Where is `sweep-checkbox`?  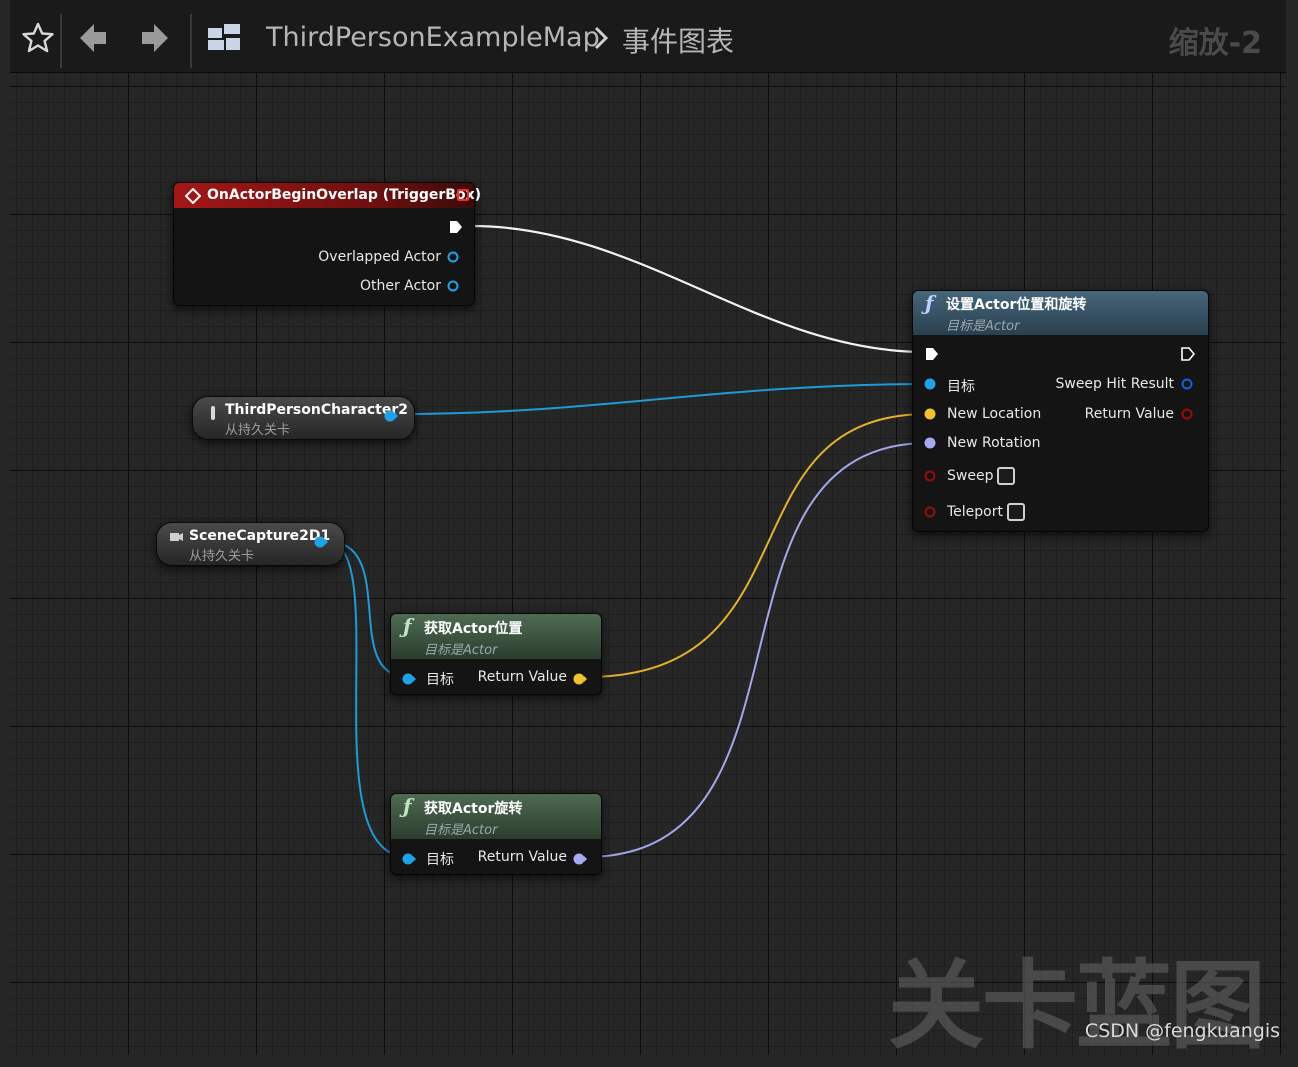 sweep-checkbox is located at coordinates (1006, 476).